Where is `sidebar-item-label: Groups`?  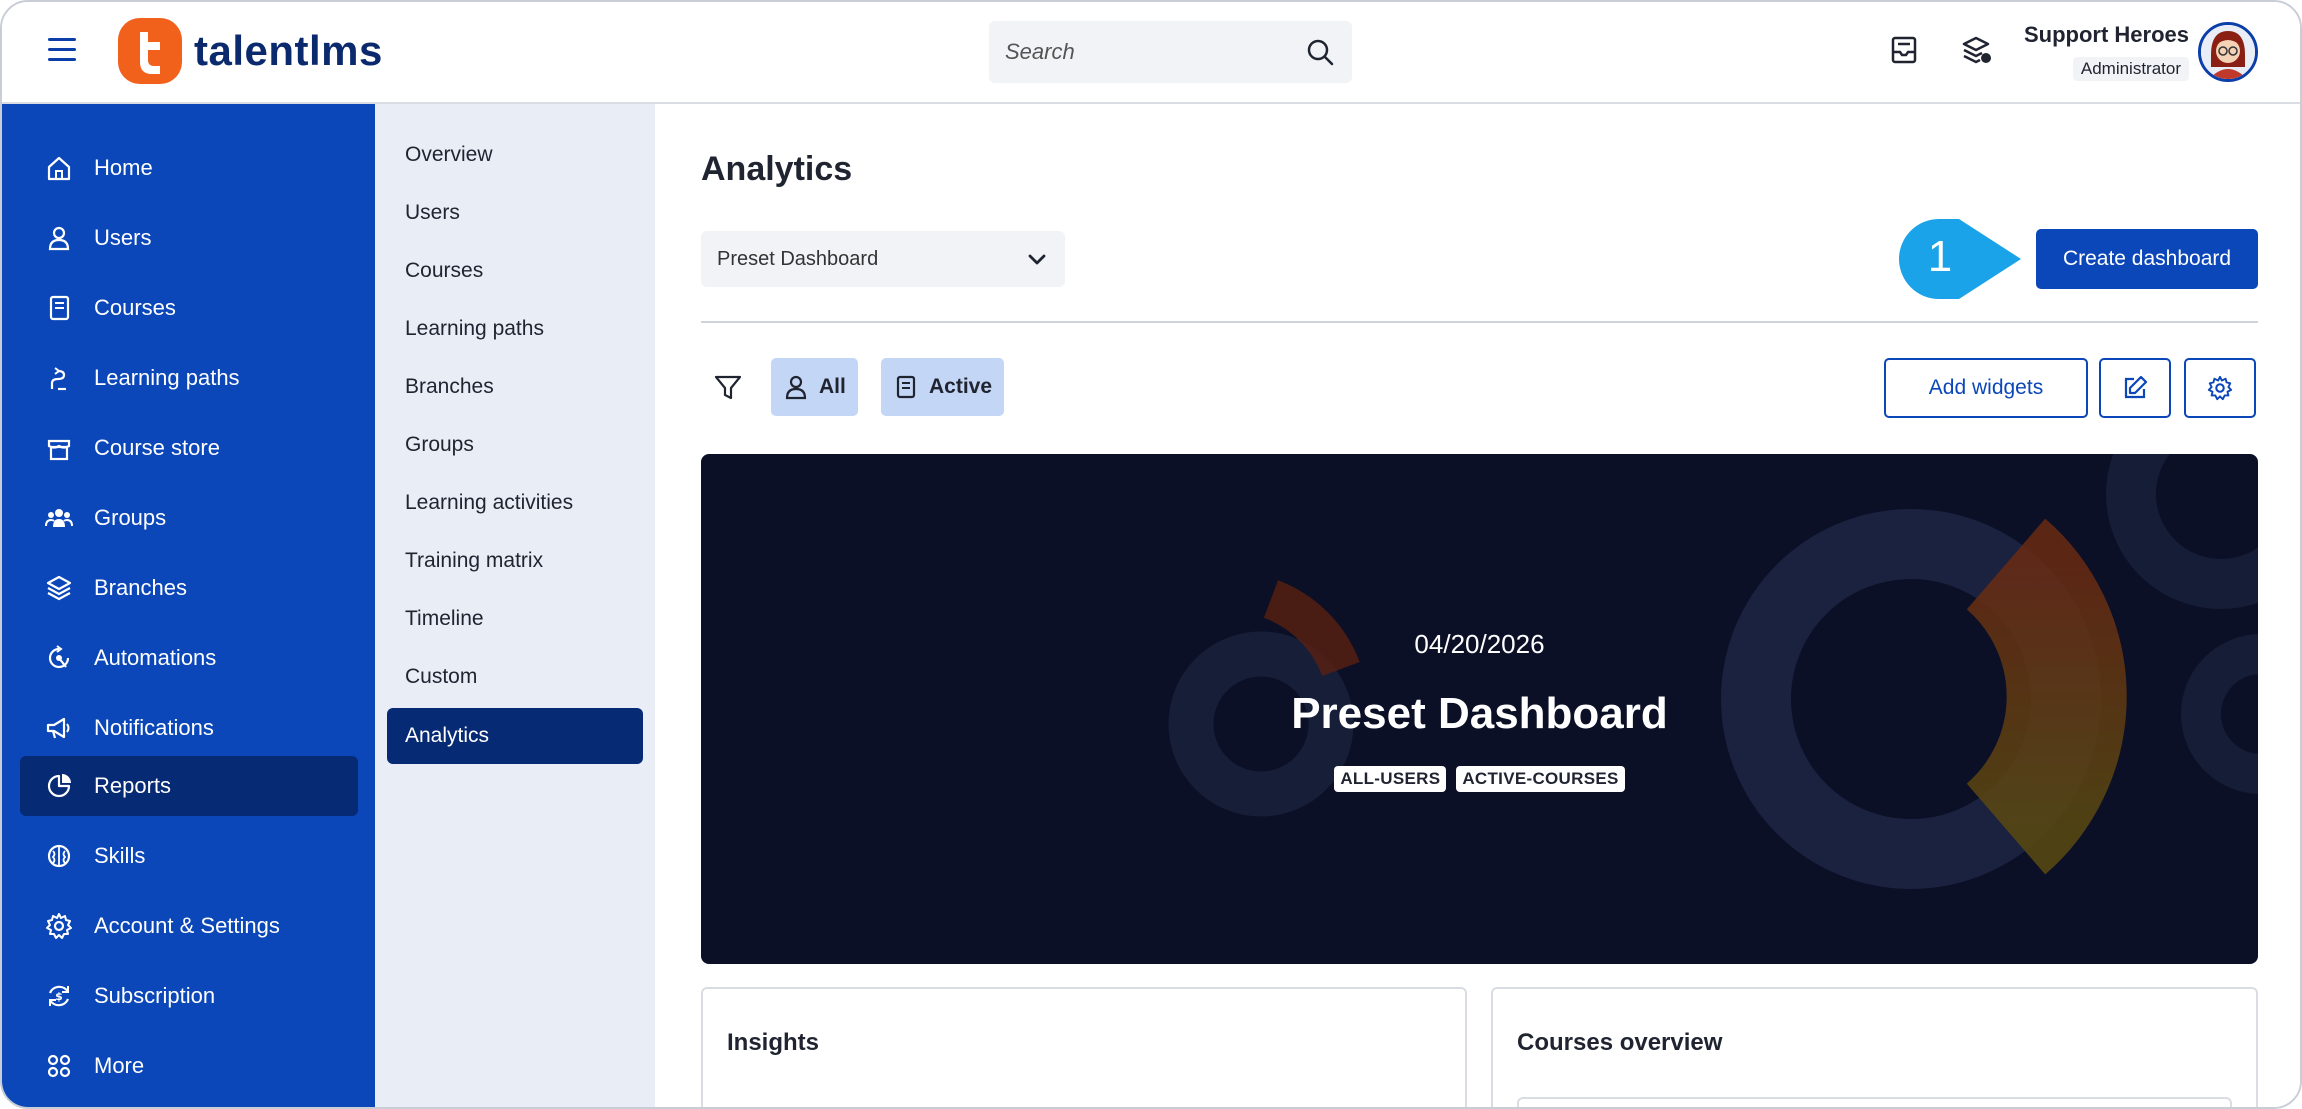 sidebar-item-label: Groups is located at coordinates (130, 517).